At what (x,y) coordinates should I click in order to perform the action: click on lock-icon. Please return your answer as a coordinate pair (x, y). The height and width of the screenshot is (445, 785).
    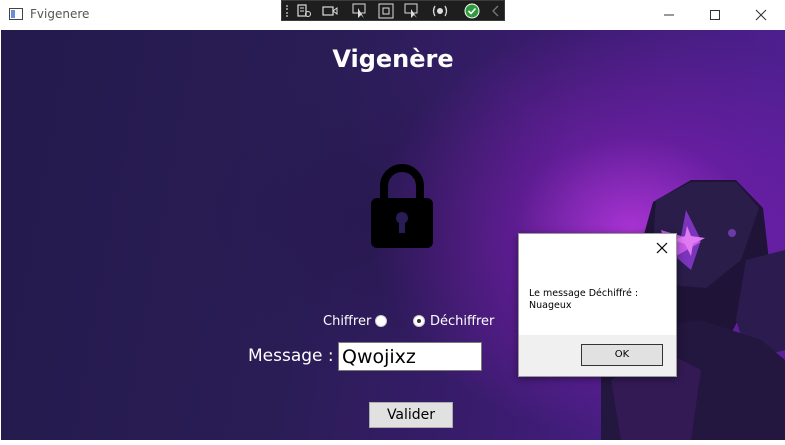
    Looking at the image, I should click on (402, 206).